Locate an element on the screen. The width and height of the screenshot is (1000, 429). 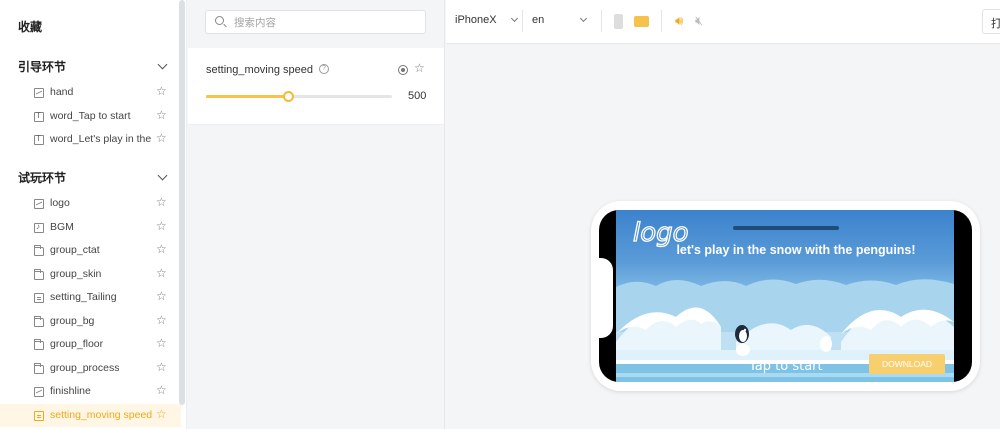
language-select-value: en is located at coordinates (538, 20).